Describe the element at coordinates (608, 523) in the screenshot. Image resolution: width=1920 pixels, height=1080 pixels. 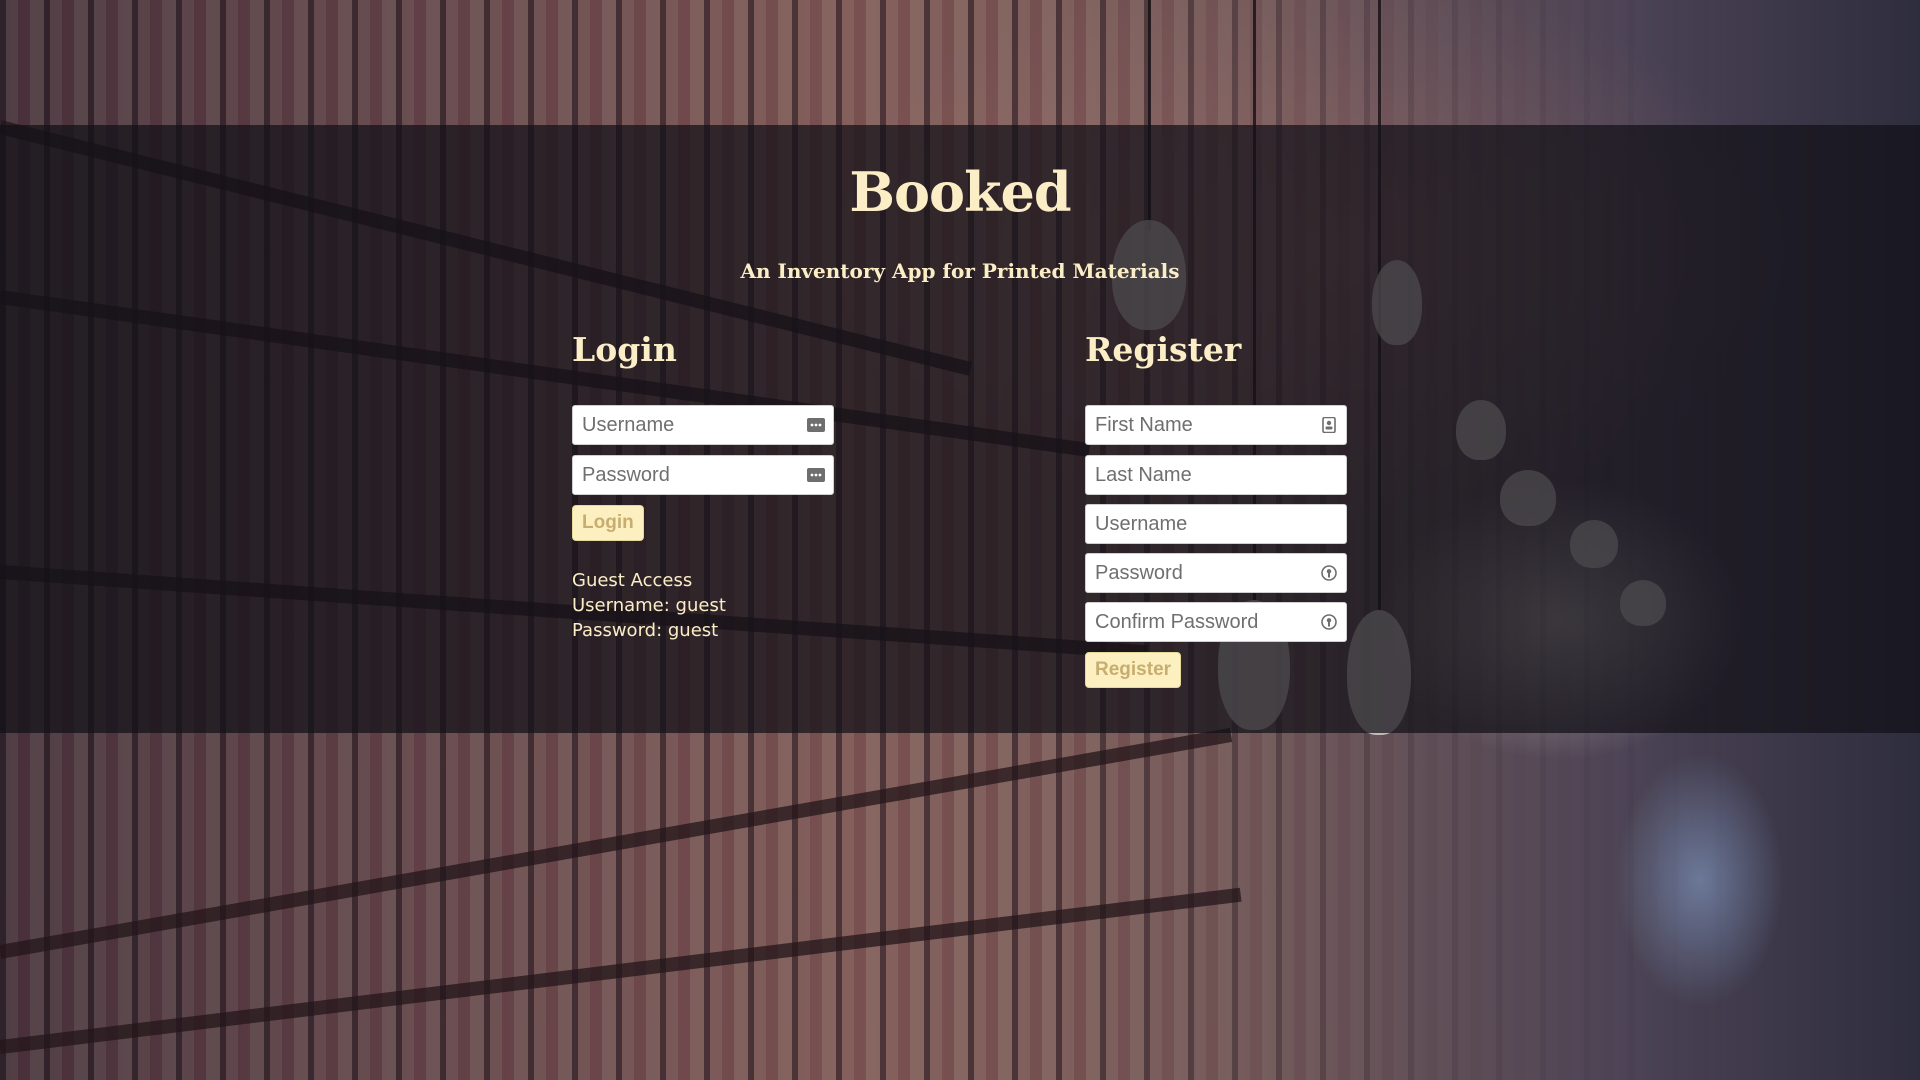
I see `login-button: Login` at that location.